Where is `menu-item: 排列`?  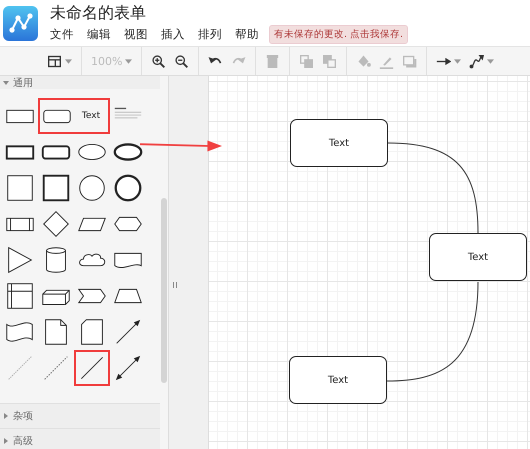 menu-item: 排列 is located at coordinates (210, 34).